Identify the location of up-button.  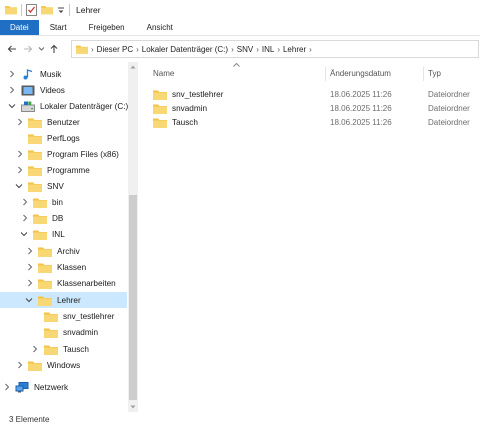
(54, 49).